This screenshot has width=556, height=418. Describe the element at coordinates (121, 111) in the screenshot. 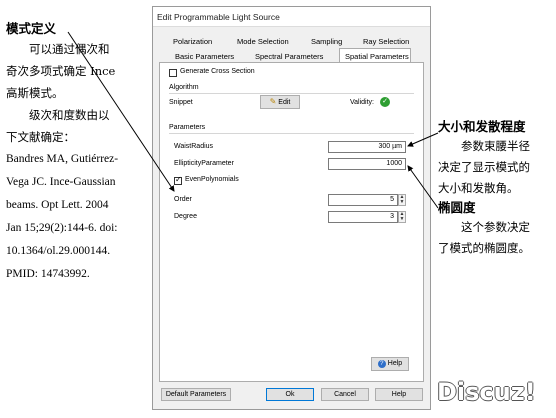

I see `arrow-to-even-polynomials` at that location.